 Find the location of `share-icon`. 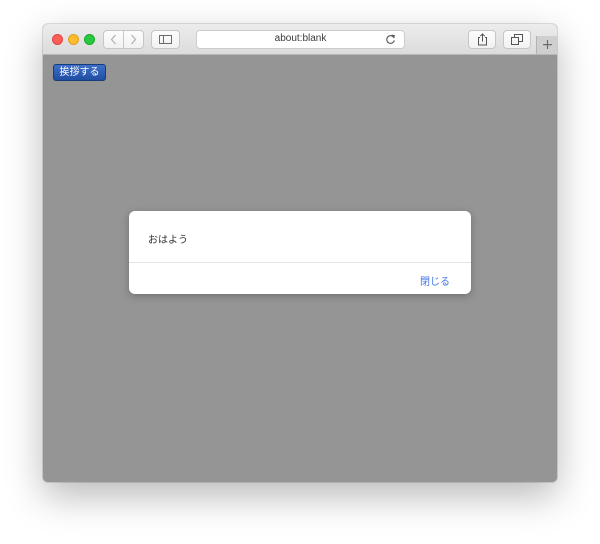

share-icon is located at coordinates (482, 39).